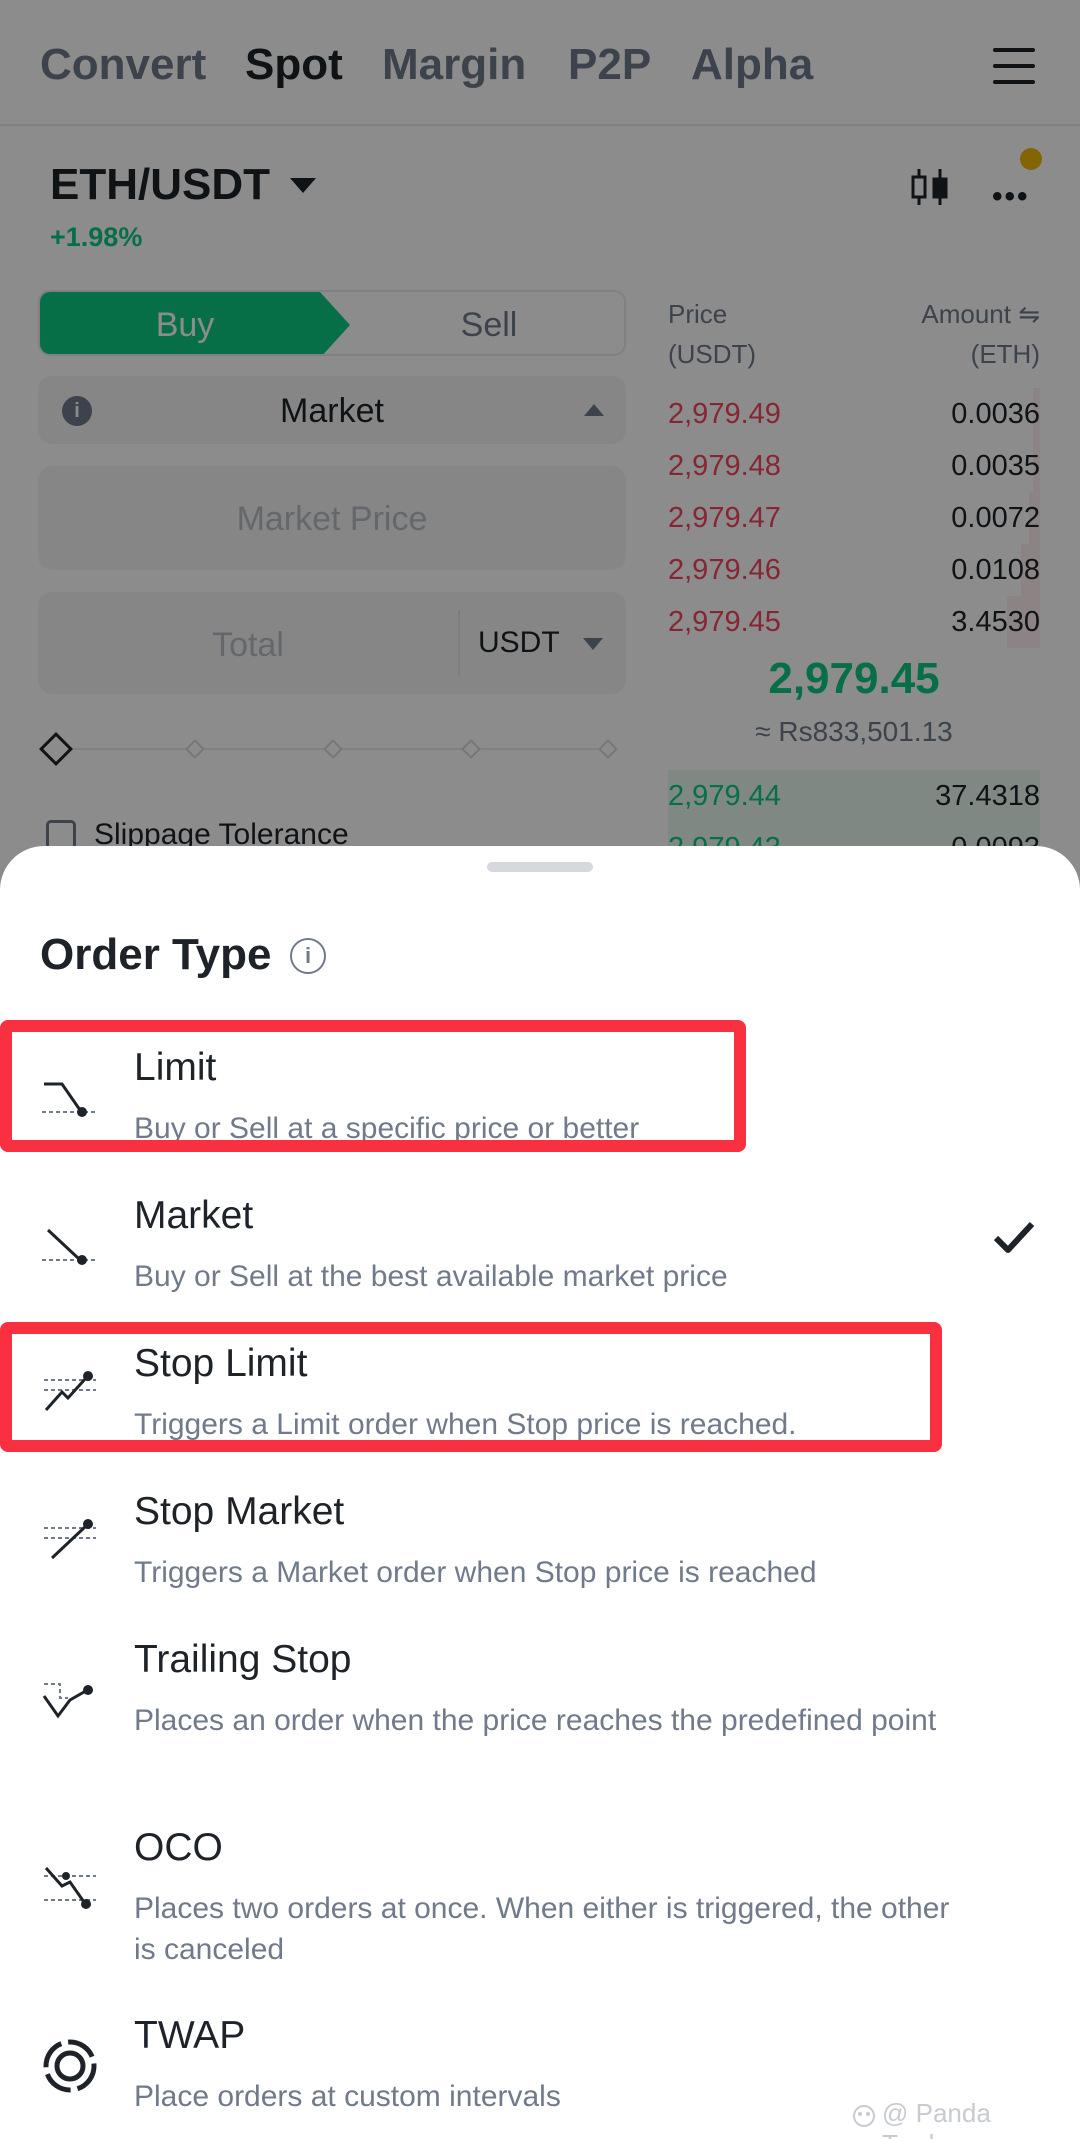  I want to click on market-order-icon, so click(69, 1246).